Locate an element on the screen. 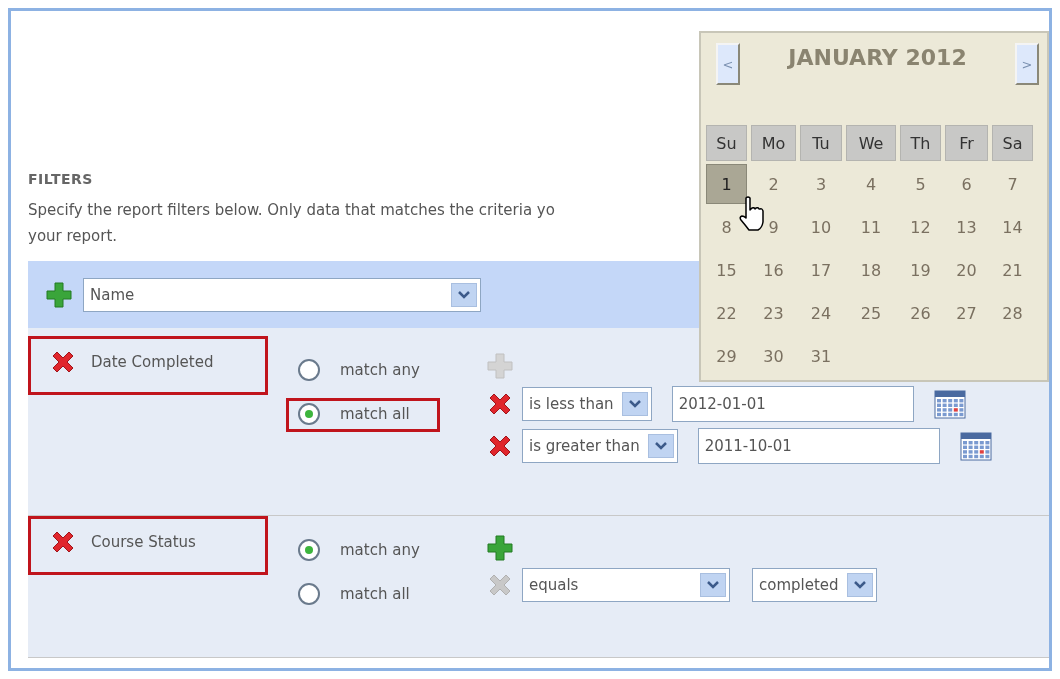 The width and height of the screenshot is (1060, 679). day-cell: 30 is located at coordinates (773, 356).